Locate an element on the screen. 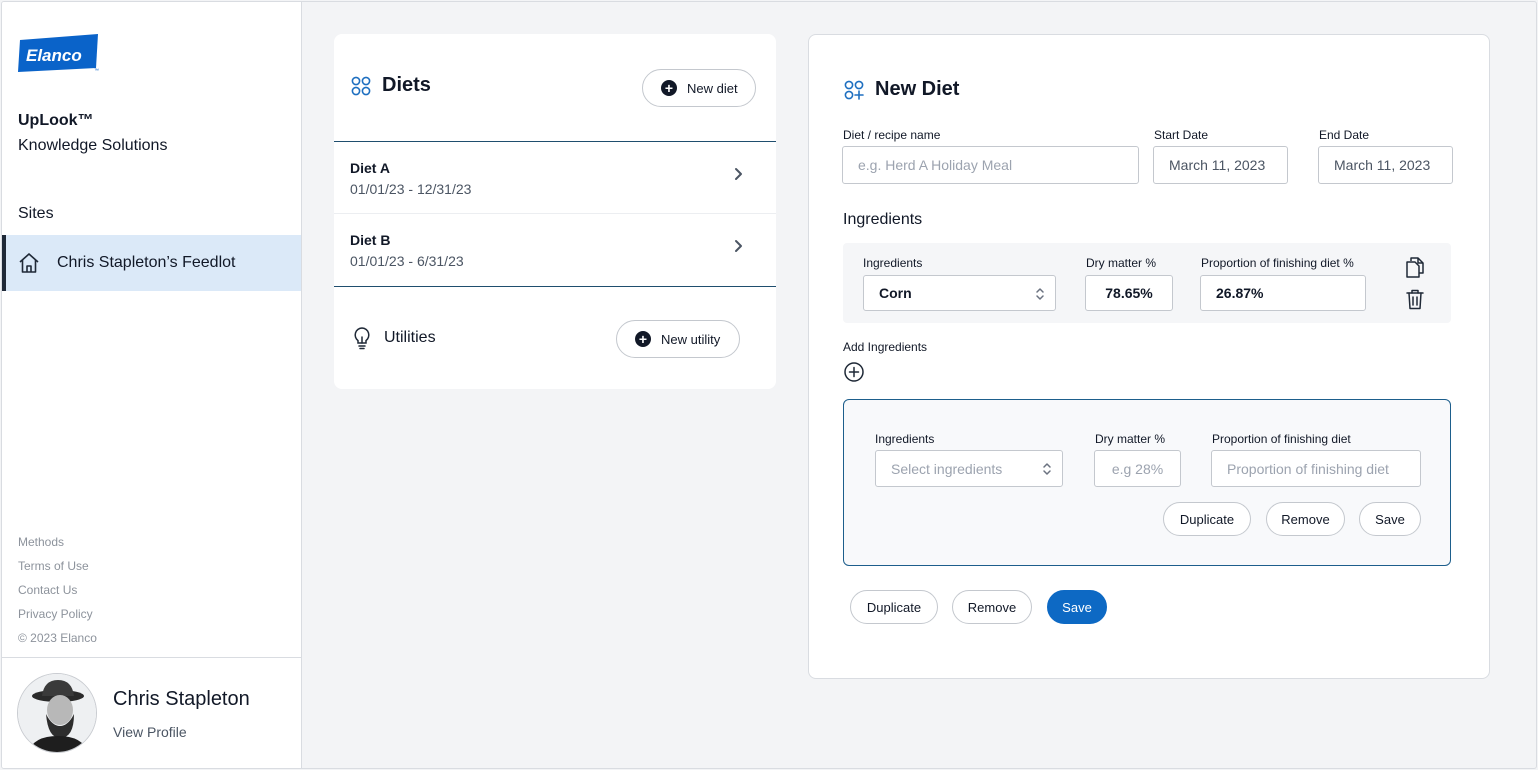  duplicate-button: Duplicate is located at coordinates (894, 607).